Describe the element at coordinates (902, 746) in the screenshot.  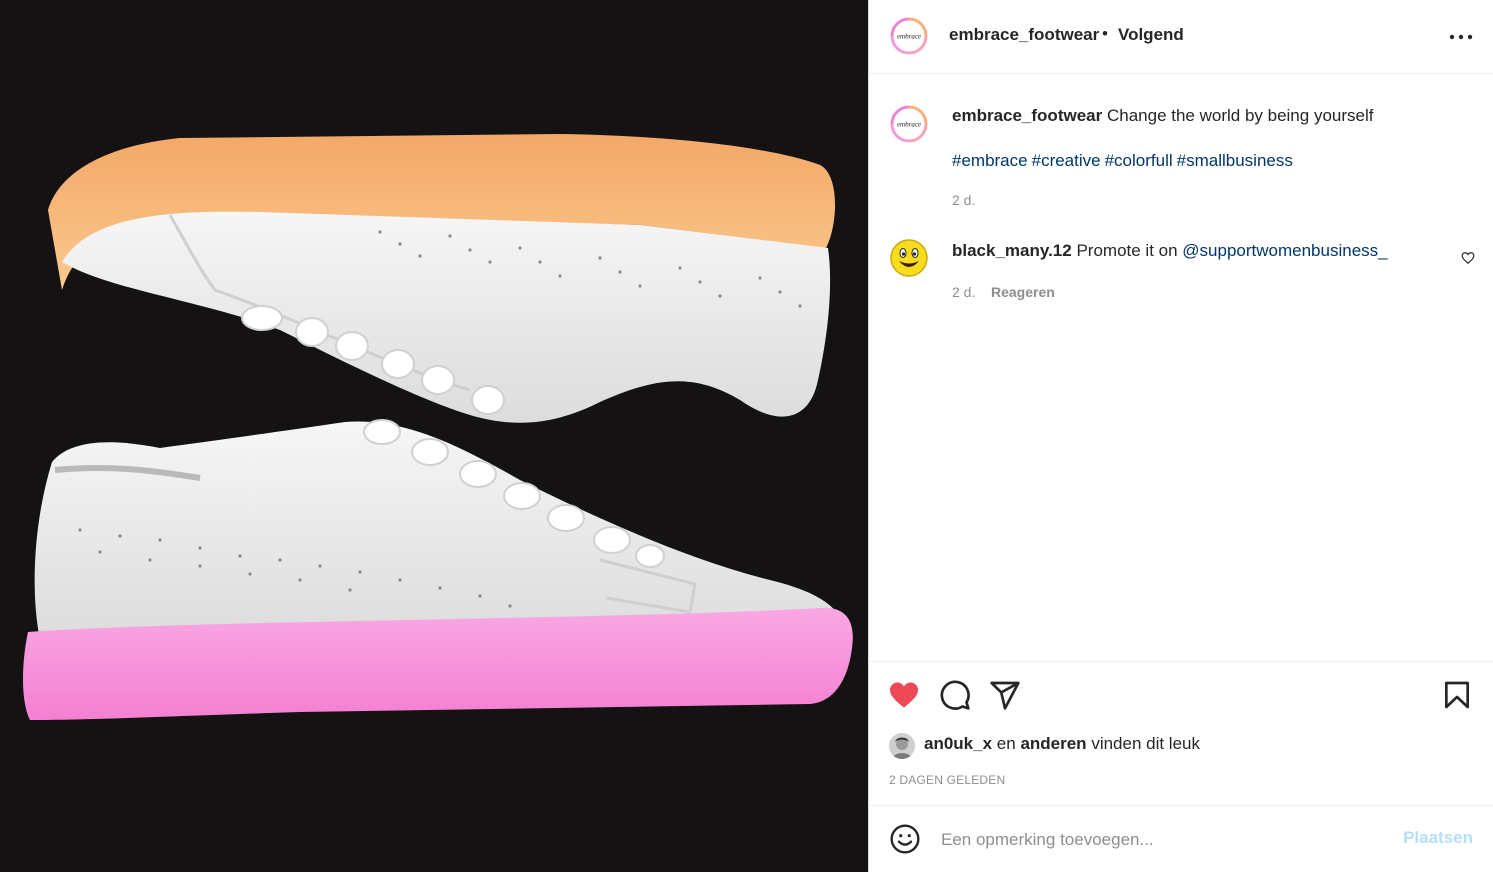
I see `liker-avatar` at that location.